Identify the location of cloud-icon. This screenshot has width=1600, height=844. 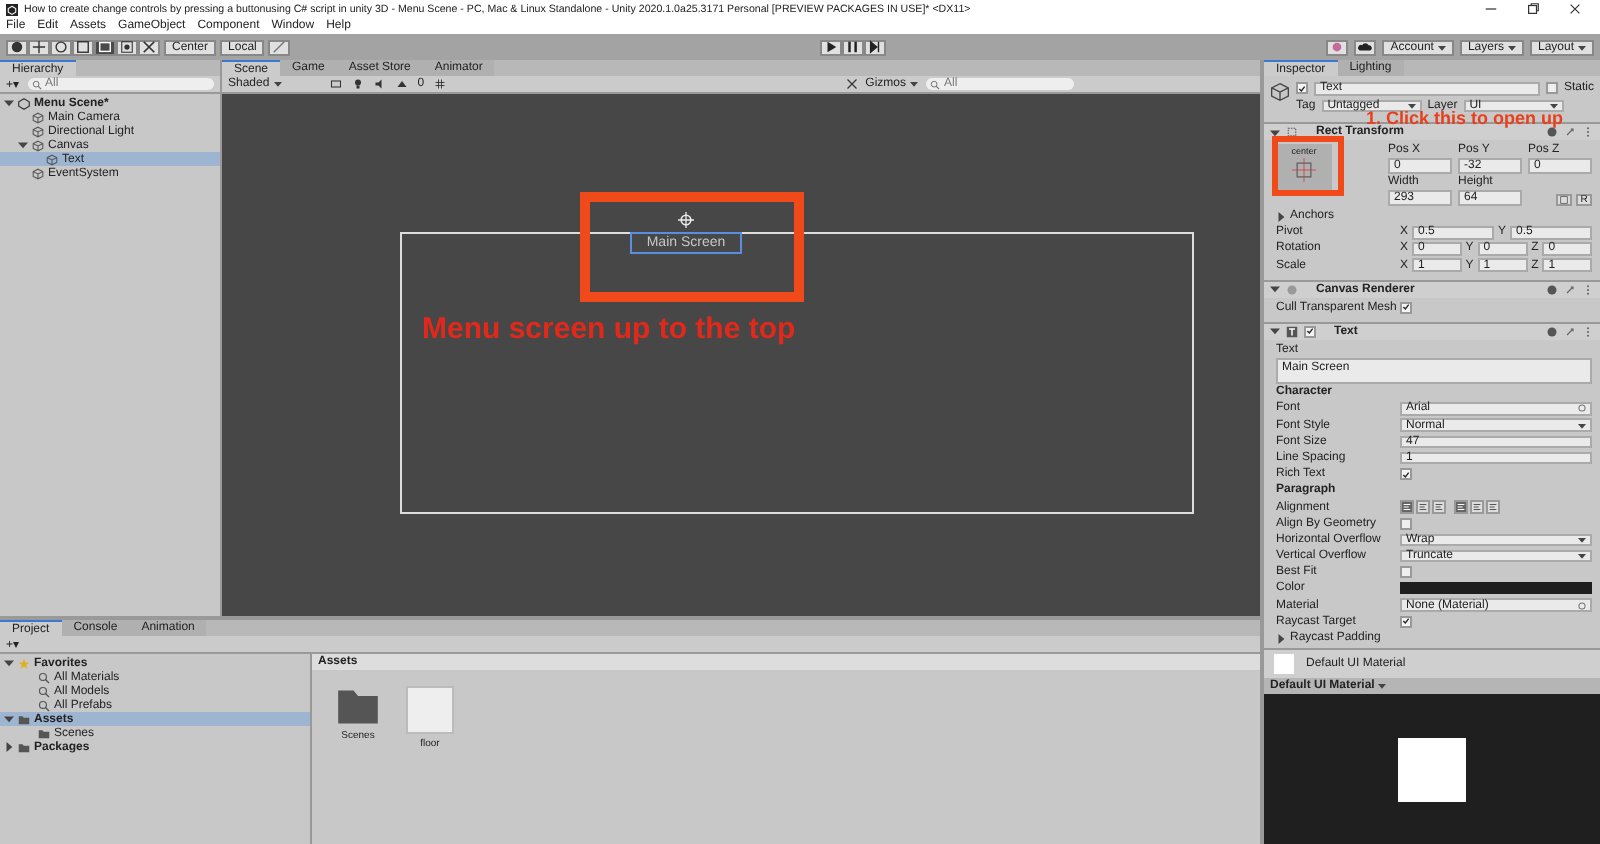
(1365, 47).